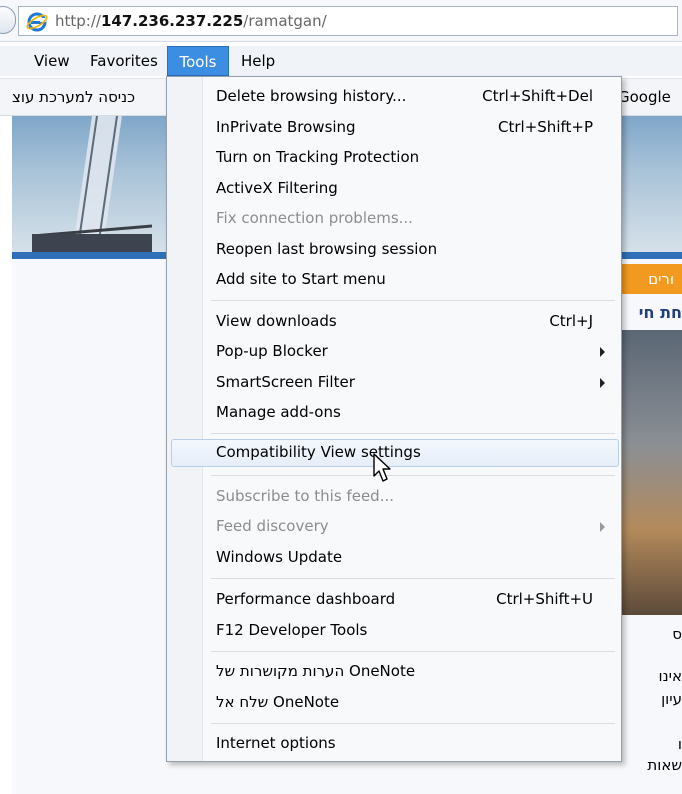 Image resolution: width=682 pixels, height=794 pixels. Describe the element at coordinates (52, 61) in the screenshot. I see `menu-view: View` at that location.